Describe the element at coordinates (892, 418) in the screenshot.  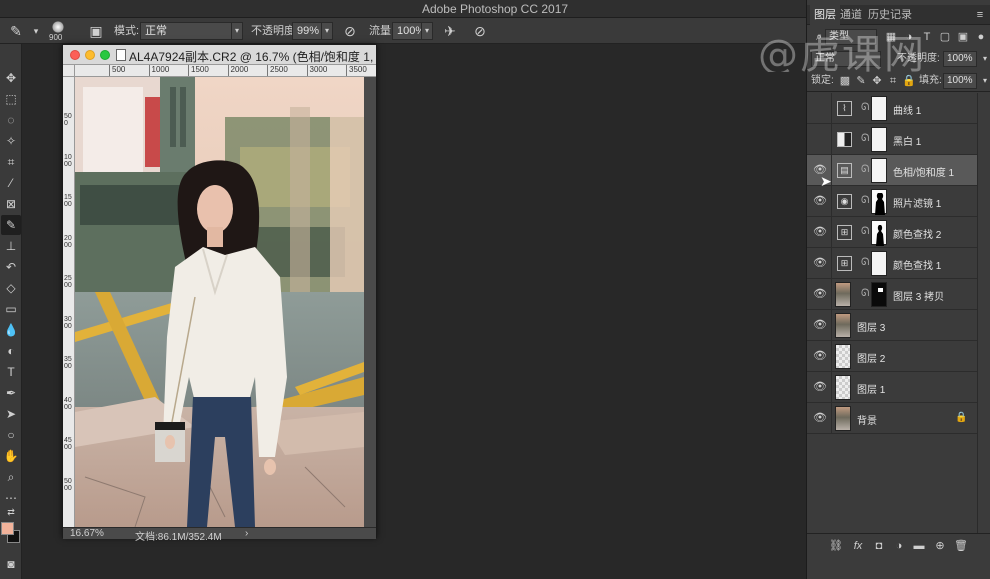
I see `layer-row: 👁 背景 🔒` at that location.